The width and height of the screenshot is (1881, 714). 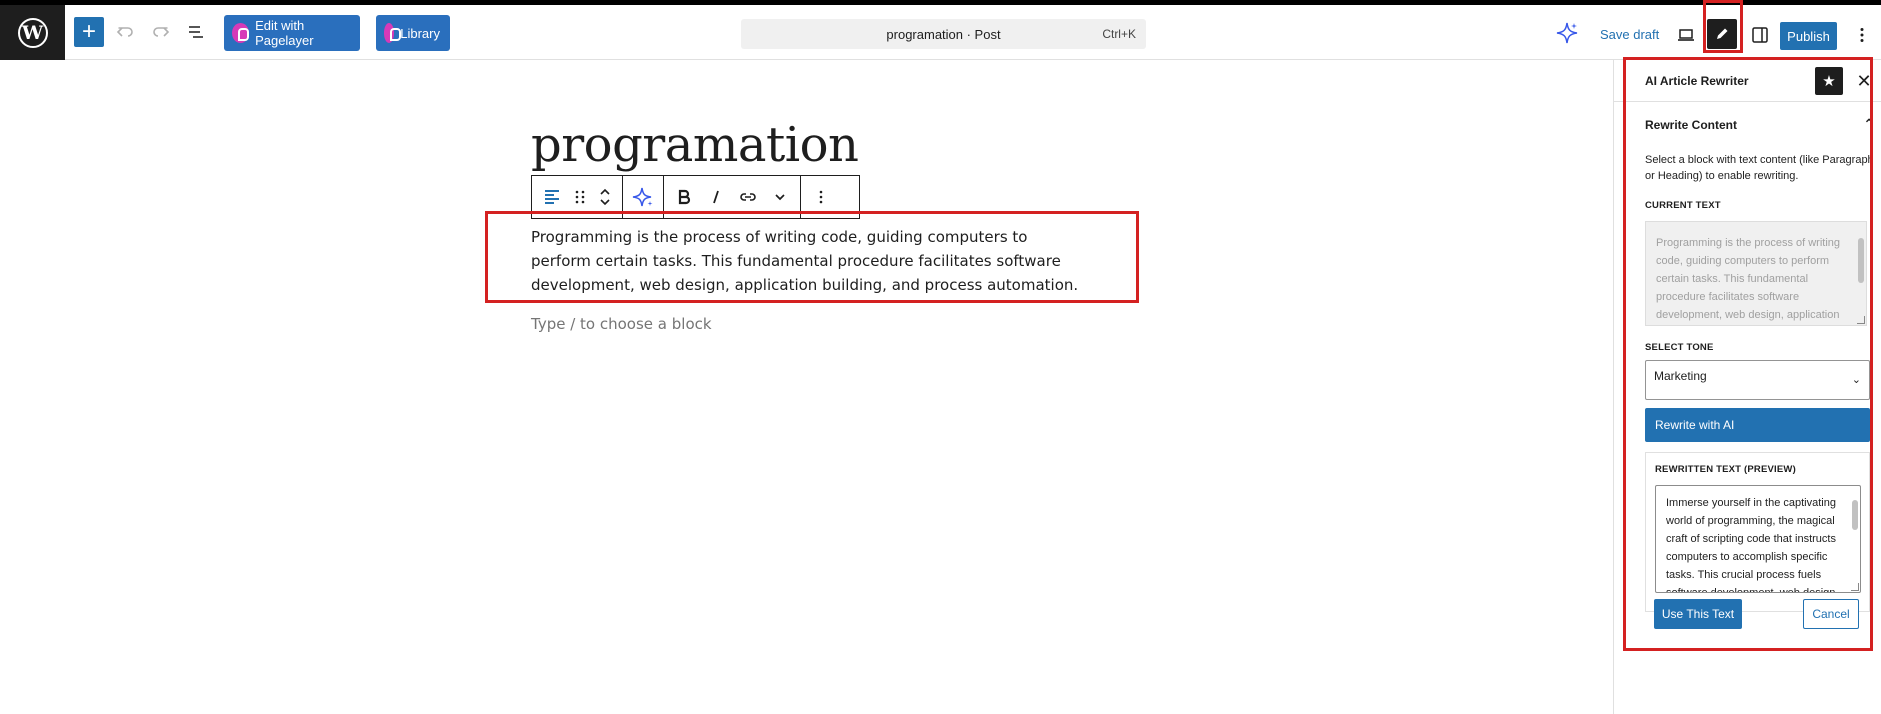 I want to click on document-overview-button, so click(x=196, y=32).